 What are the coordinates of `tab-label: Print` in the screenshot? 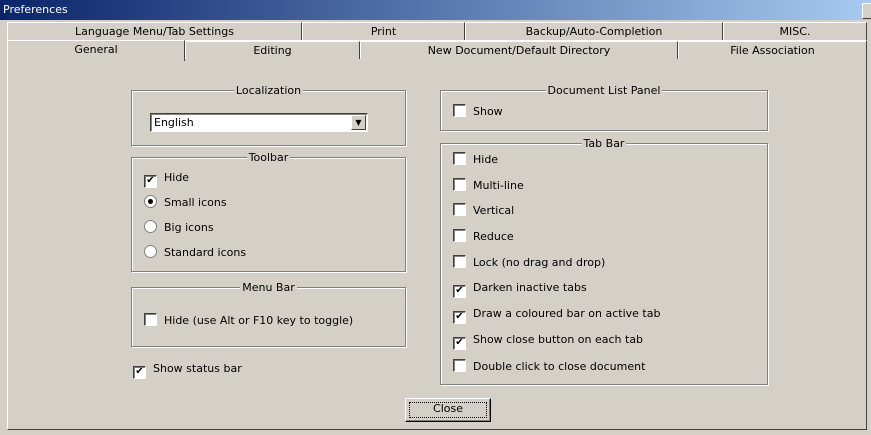 It's located at (383, 31).